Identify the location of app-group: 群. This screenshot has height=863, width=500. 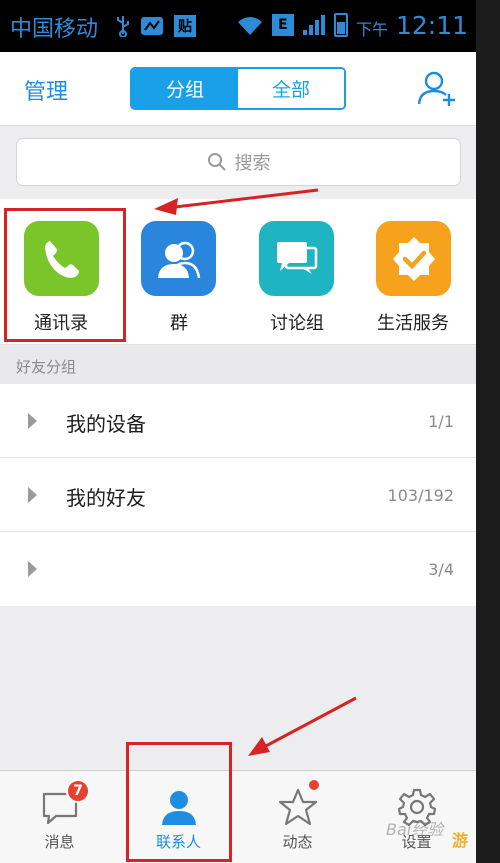
(179, 272).